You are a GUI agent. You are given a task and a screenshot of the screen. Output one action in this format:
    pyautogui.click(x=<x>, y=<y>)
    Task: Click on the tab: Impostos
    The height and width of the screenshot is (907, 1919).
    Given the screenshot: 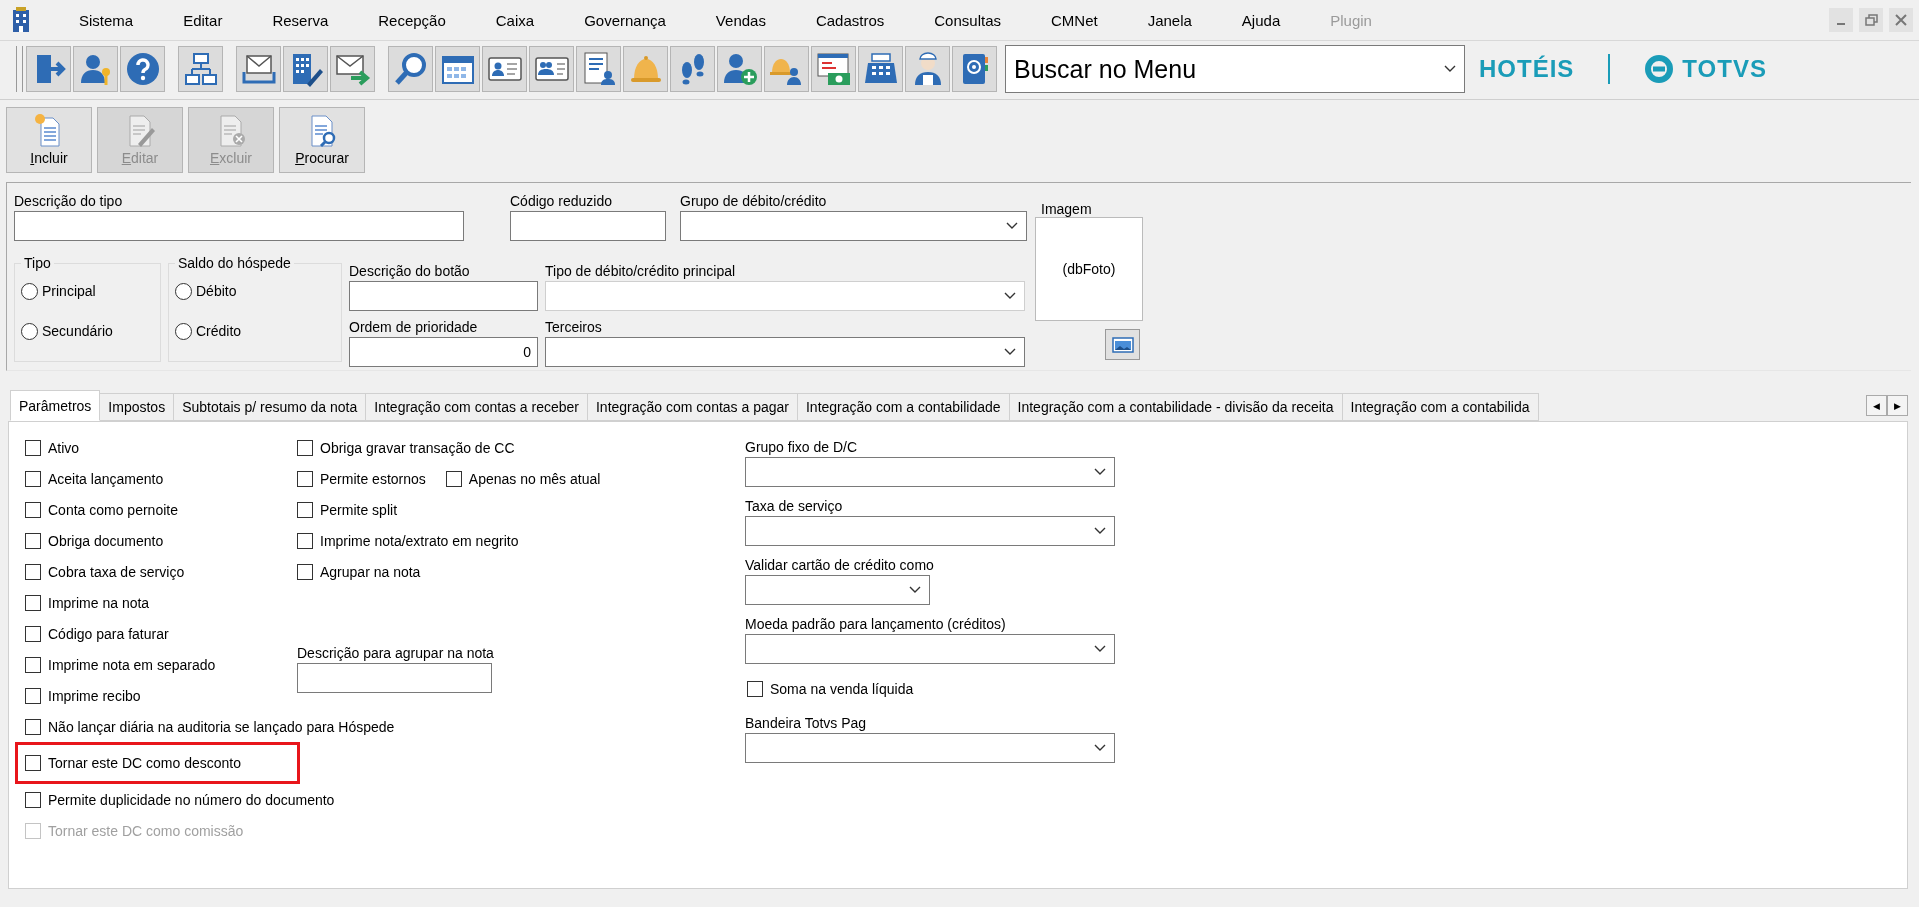 What is the action you would take?
    pyautogui.click(x=137, y=407)
    